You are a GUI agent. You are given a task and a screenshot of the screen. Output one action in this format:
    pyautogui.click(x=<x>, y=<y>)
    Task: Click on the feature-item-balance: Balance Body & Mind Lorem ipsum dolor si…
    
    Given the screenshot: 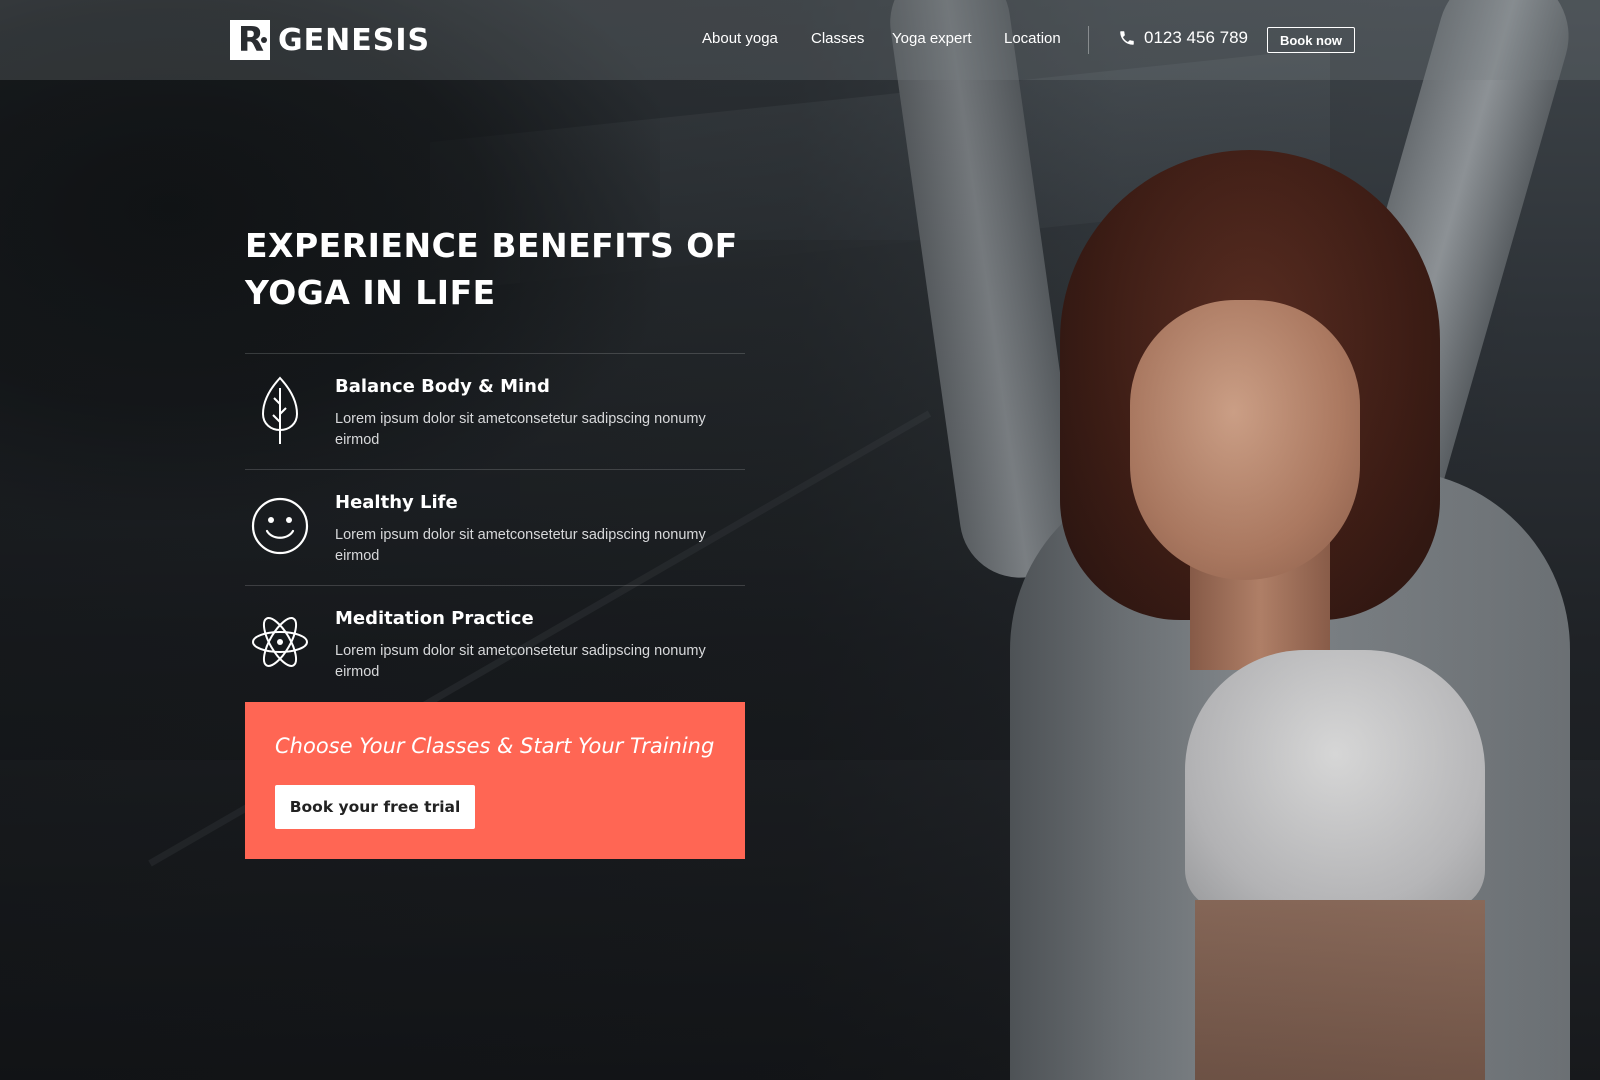 What is the action you would take?
    pyautogui.click(x=495, y=411)
    